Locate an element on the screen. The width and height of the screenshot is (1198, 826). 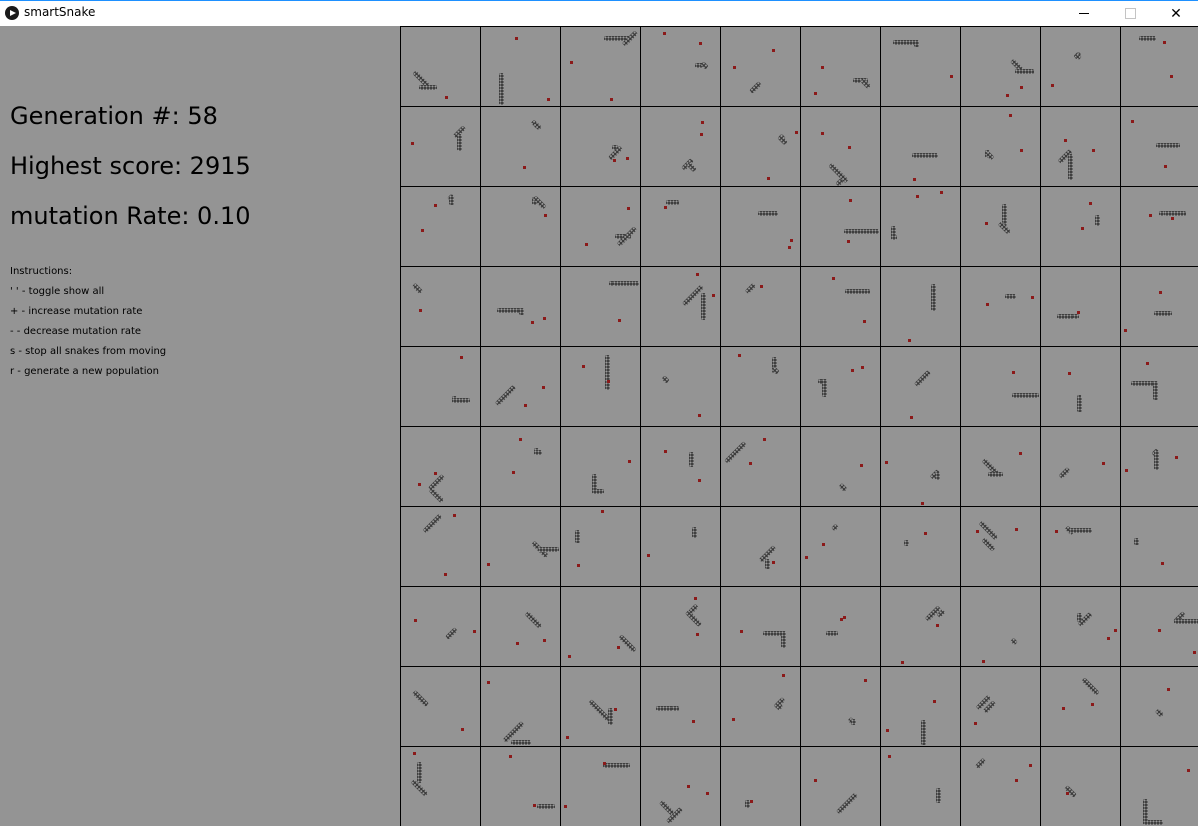
close-button: ✕ is located at coordinates (1175, 13).